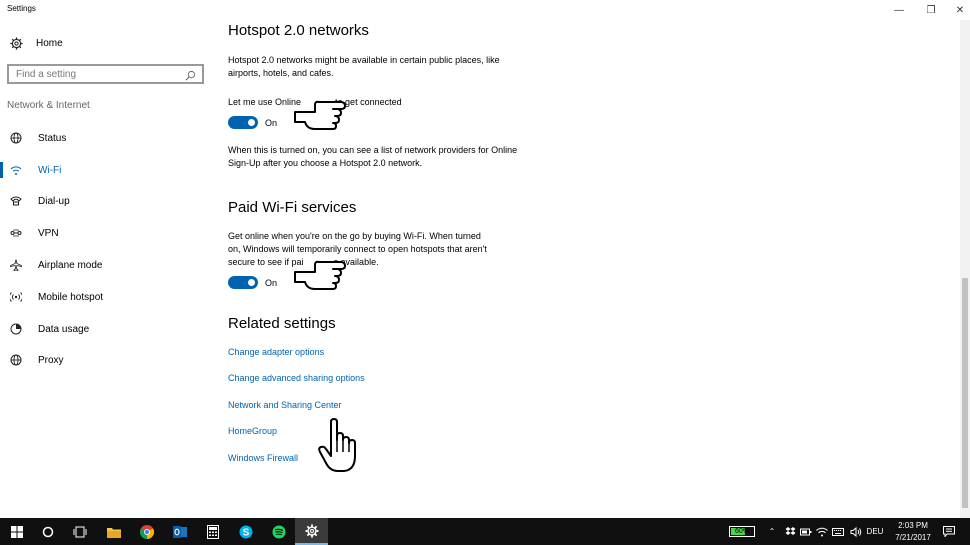 Image resolution: width=970 pixels, height=545 pixels. What do you see at coordinates (271, 122) in the screenshot?
I see `hotspot-toggle-state: On` at bounding box center [271, 122].